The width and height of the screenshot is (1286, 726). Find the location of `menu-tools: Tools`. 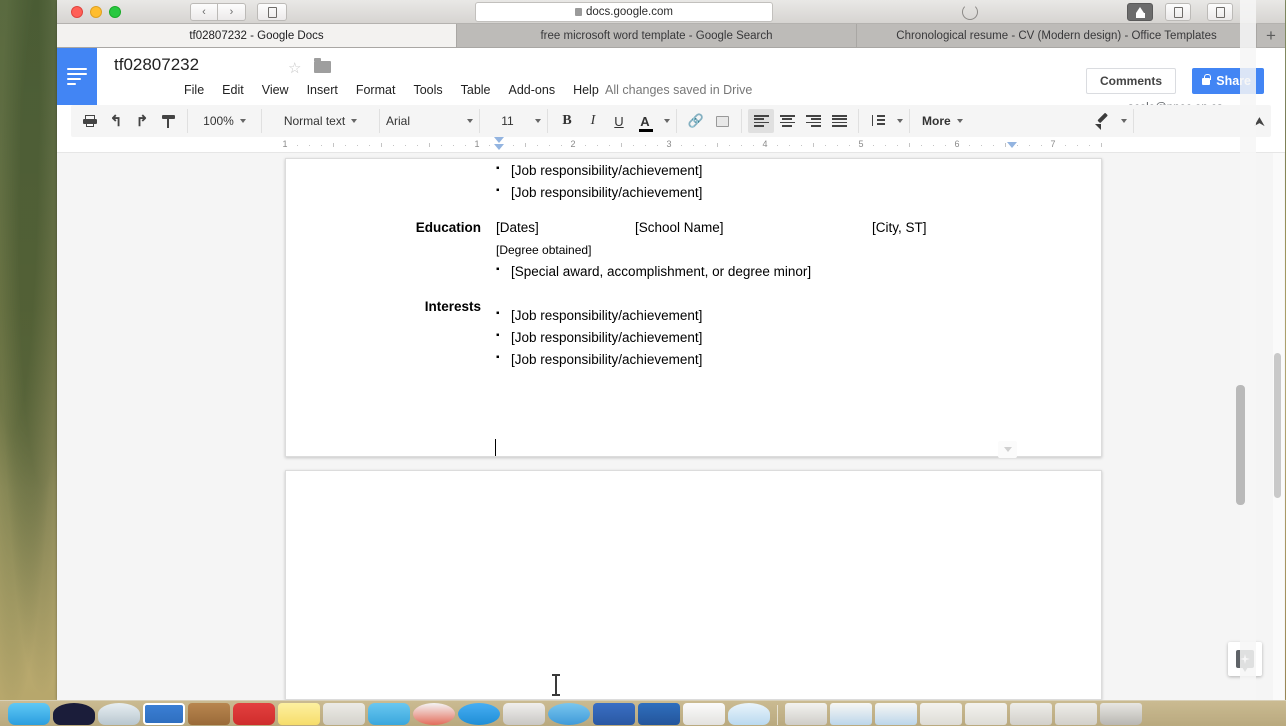

menu-tools: Tools is located at coordinates (427, 90).